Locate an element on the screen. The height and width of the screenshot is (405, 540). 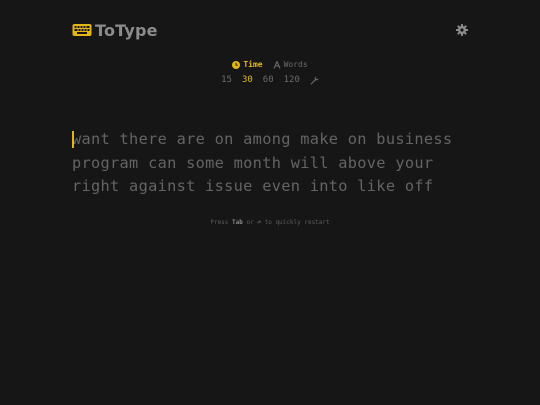
restart-hint: Press Tab or ⏎ to quickly restart is located at coordinates (270, 222).